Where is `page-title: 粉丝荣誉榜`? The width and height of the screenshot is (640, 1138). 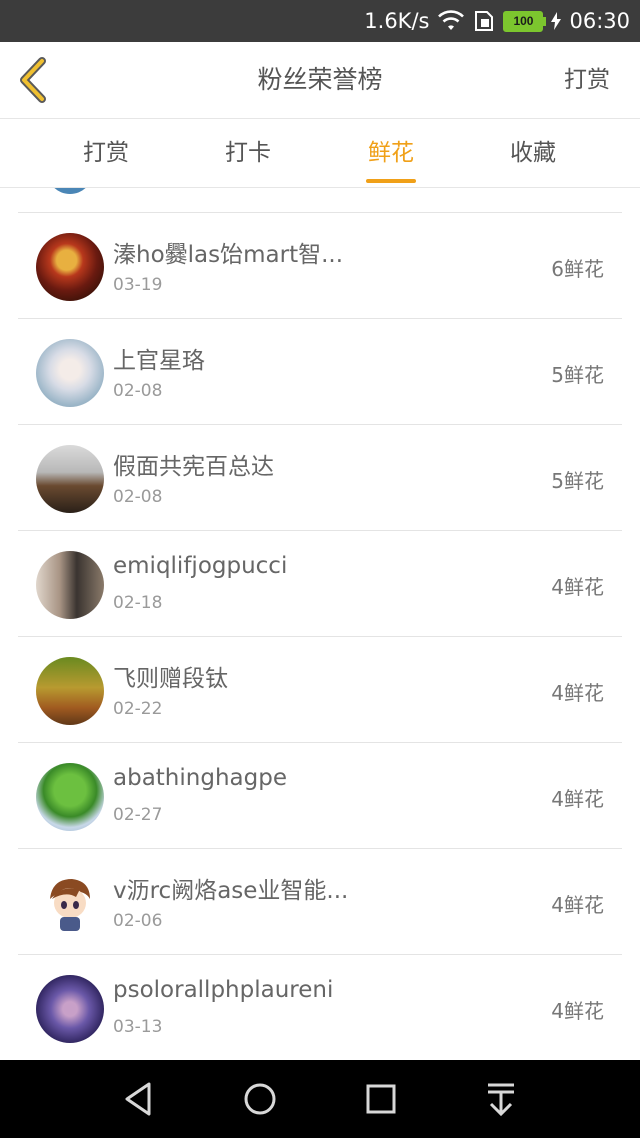 page-title: 粉丝荣誉榜 is located at coordinates (320, 79).